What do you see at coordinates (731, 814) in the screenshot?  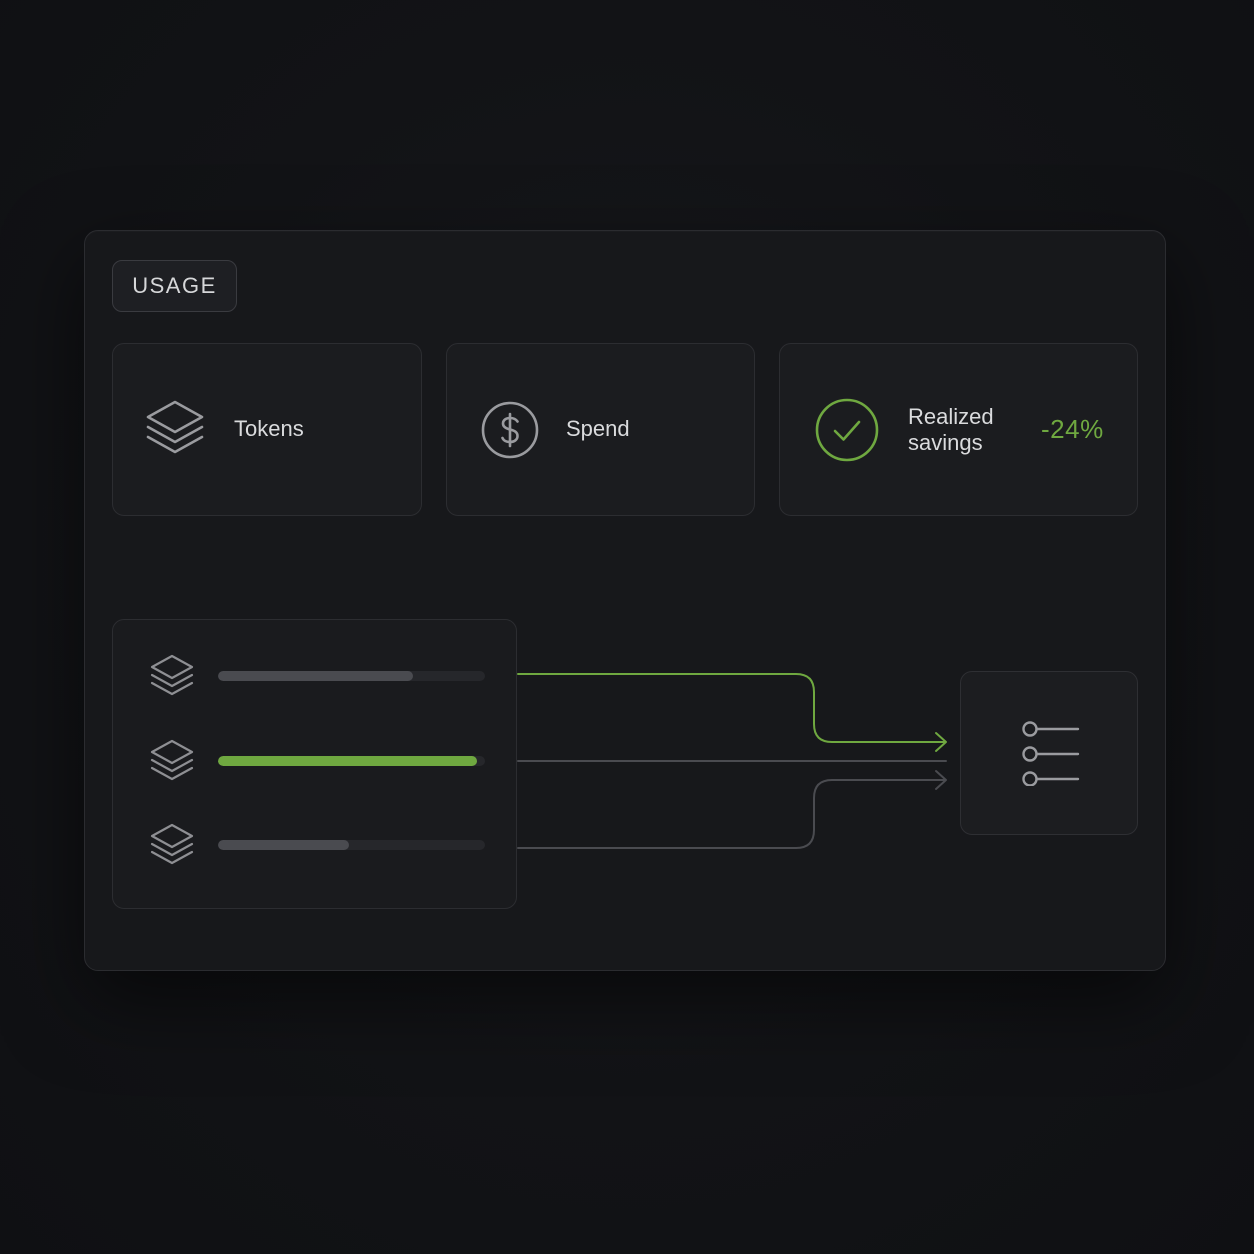 I see `connector-line-bottom` at bounding box center [731, 814].